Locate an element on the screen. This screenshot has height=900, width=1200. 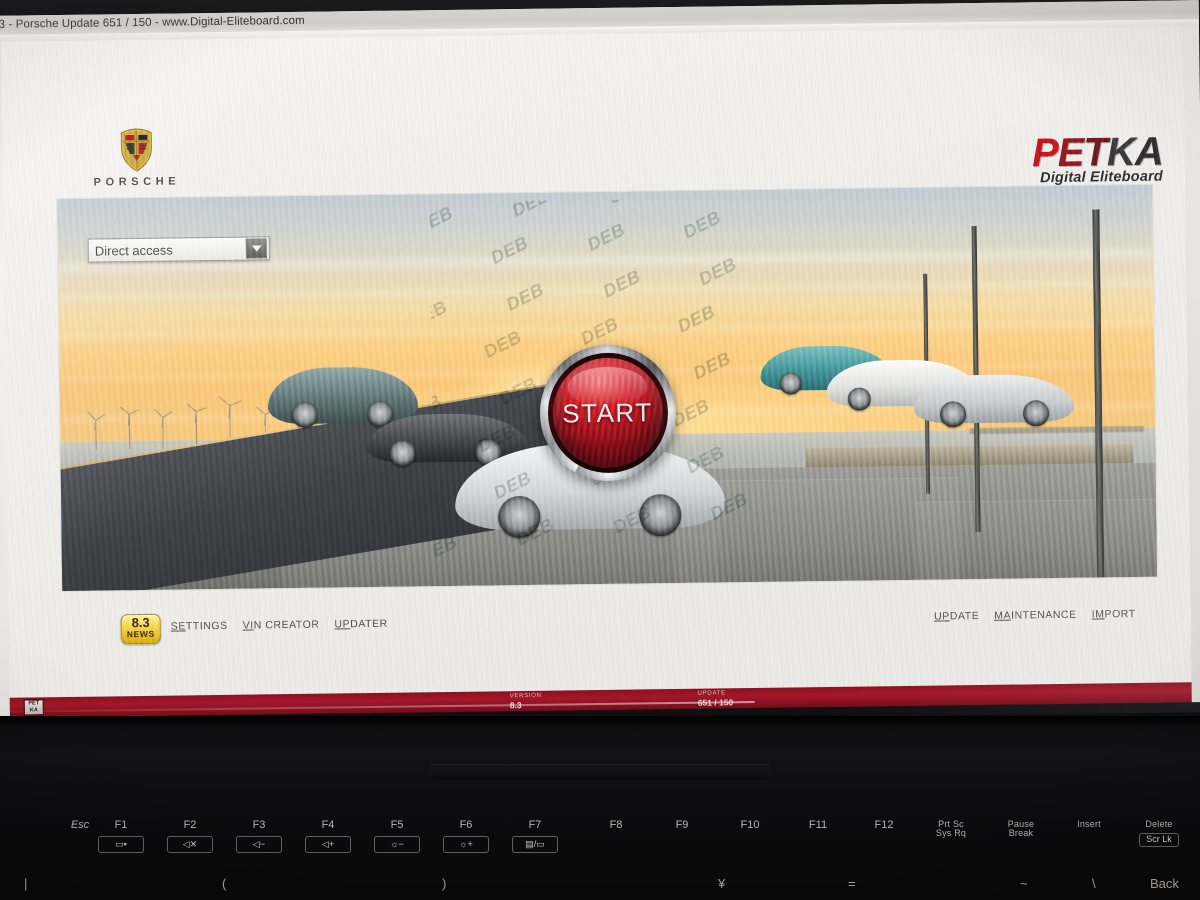
app-logo-icon: PETKA is located at coordinates (33, 707).